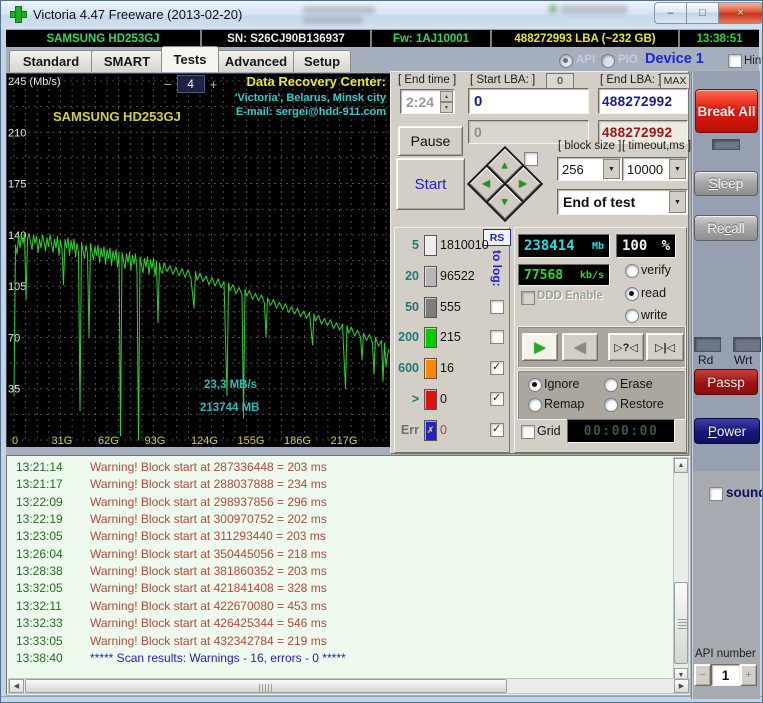  Describe the element at coordinates (621, 431) in the screenshot. I see `timer-display: 00:00:00` at that location.